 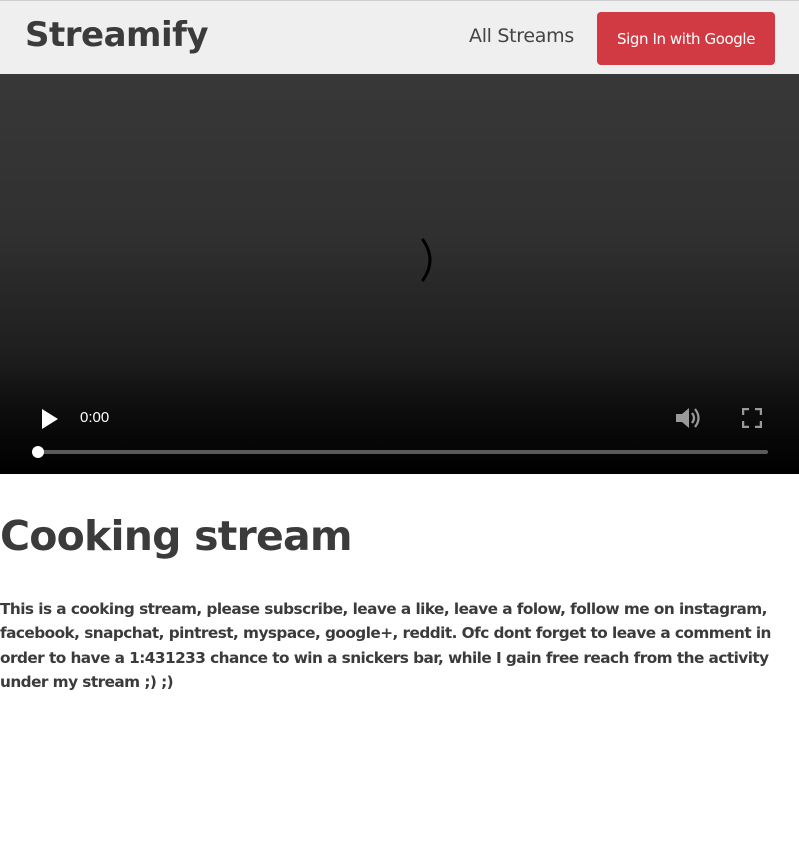 I want to click on volume-icon, so click(x=688, y=418).